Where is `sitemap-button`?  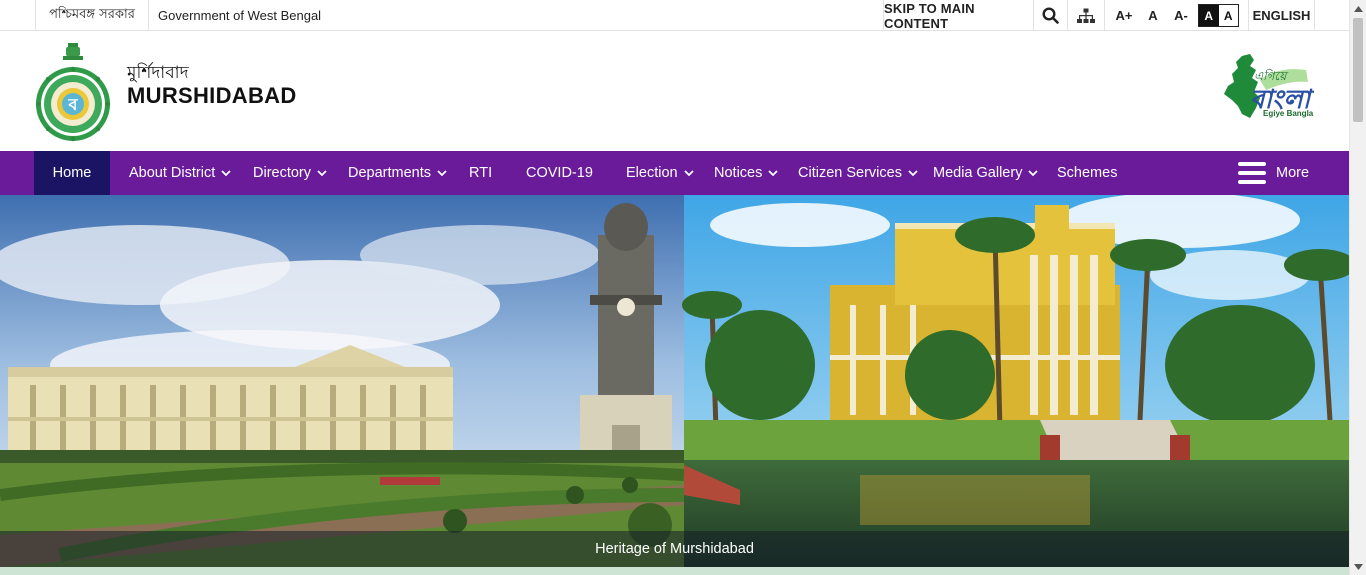
sitemap-button is located at coordinates (1086, 15).